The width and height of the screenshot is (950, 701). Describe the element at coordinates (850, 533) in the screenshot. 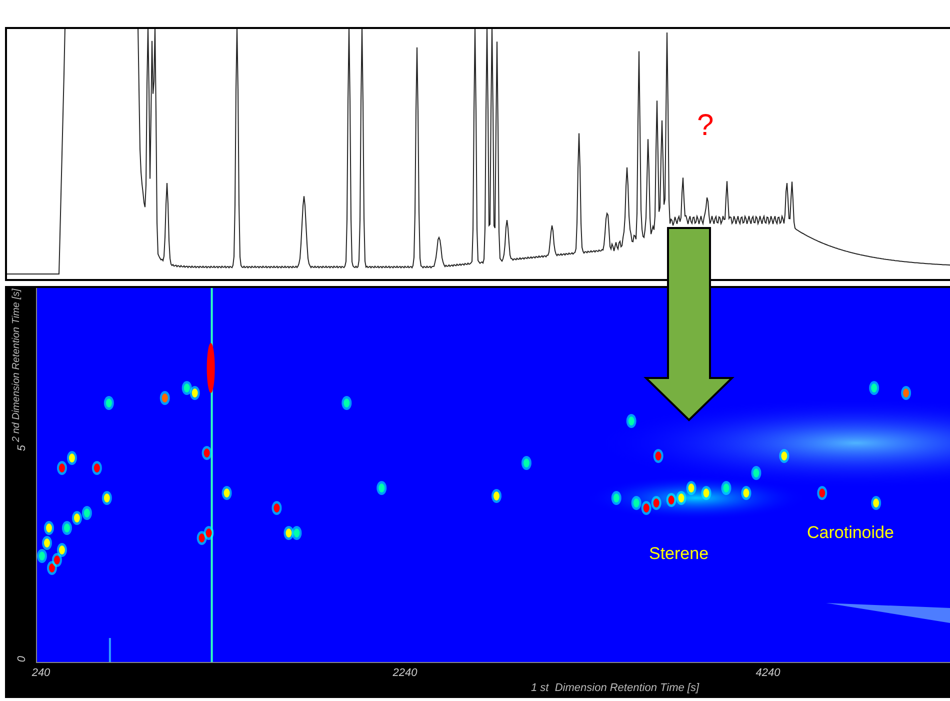

I see `peak-group-label: Carotinoide` at that location.